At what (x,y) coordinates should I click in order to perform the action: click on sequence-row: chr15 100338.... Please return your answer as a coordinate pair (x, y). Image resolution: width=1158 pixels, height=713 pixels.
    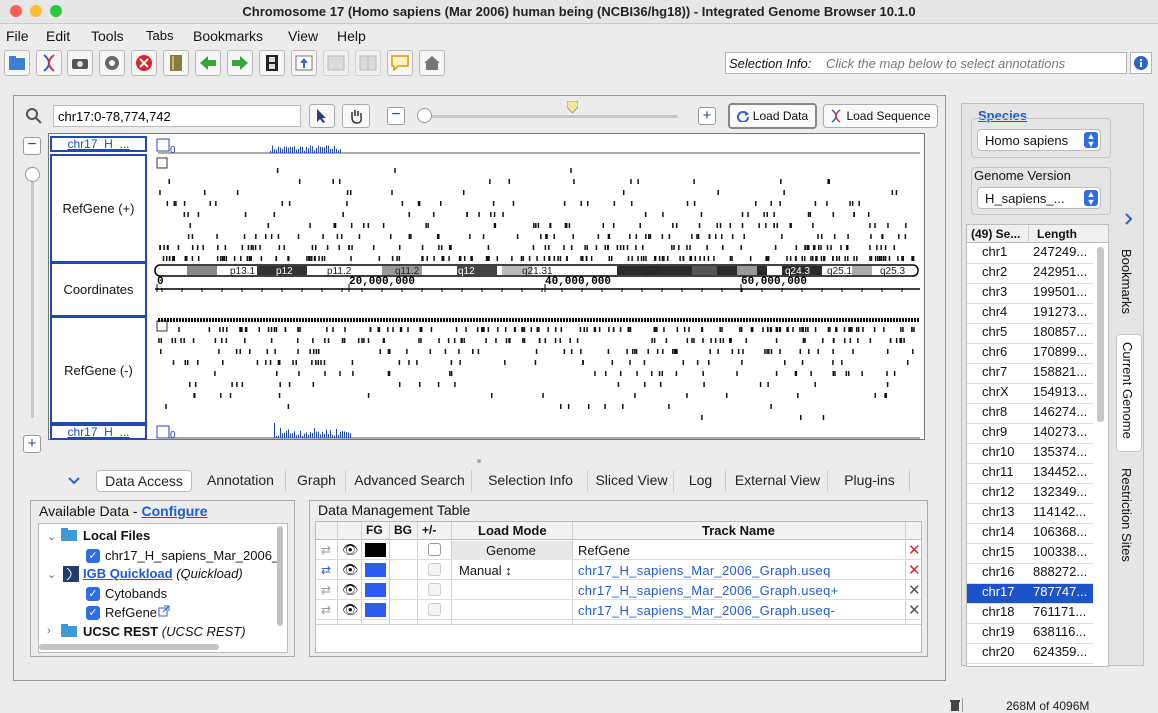
    Looking at the image, I should click on (1030, 554).